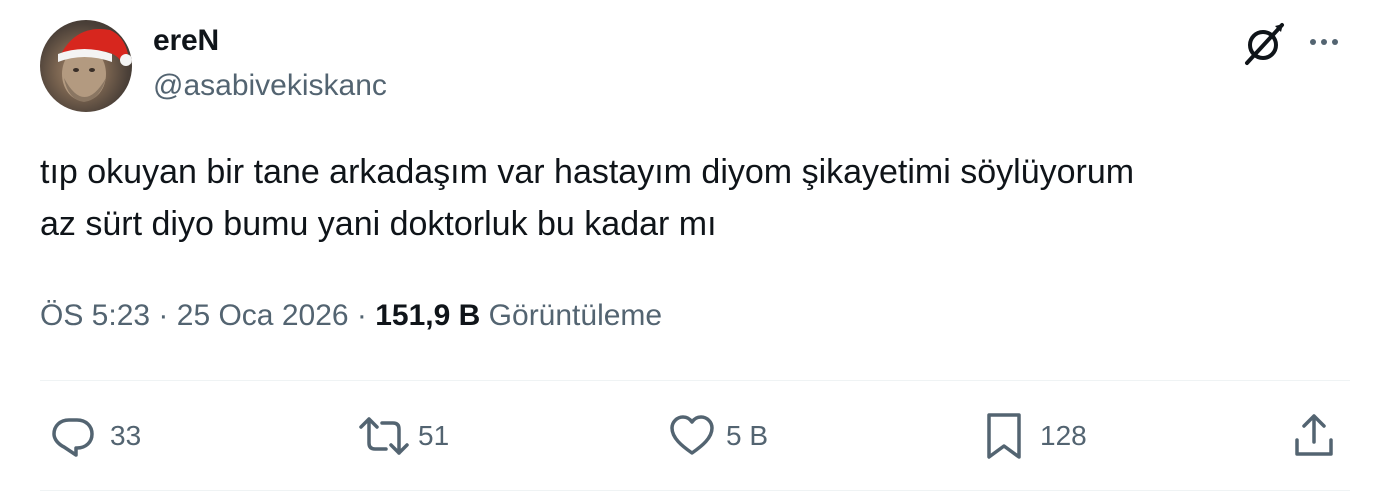 The image size is (1394, 504). Describe the element at coordinates (1324, 42) in the screenshot. I see `more-options-icon` at that location.